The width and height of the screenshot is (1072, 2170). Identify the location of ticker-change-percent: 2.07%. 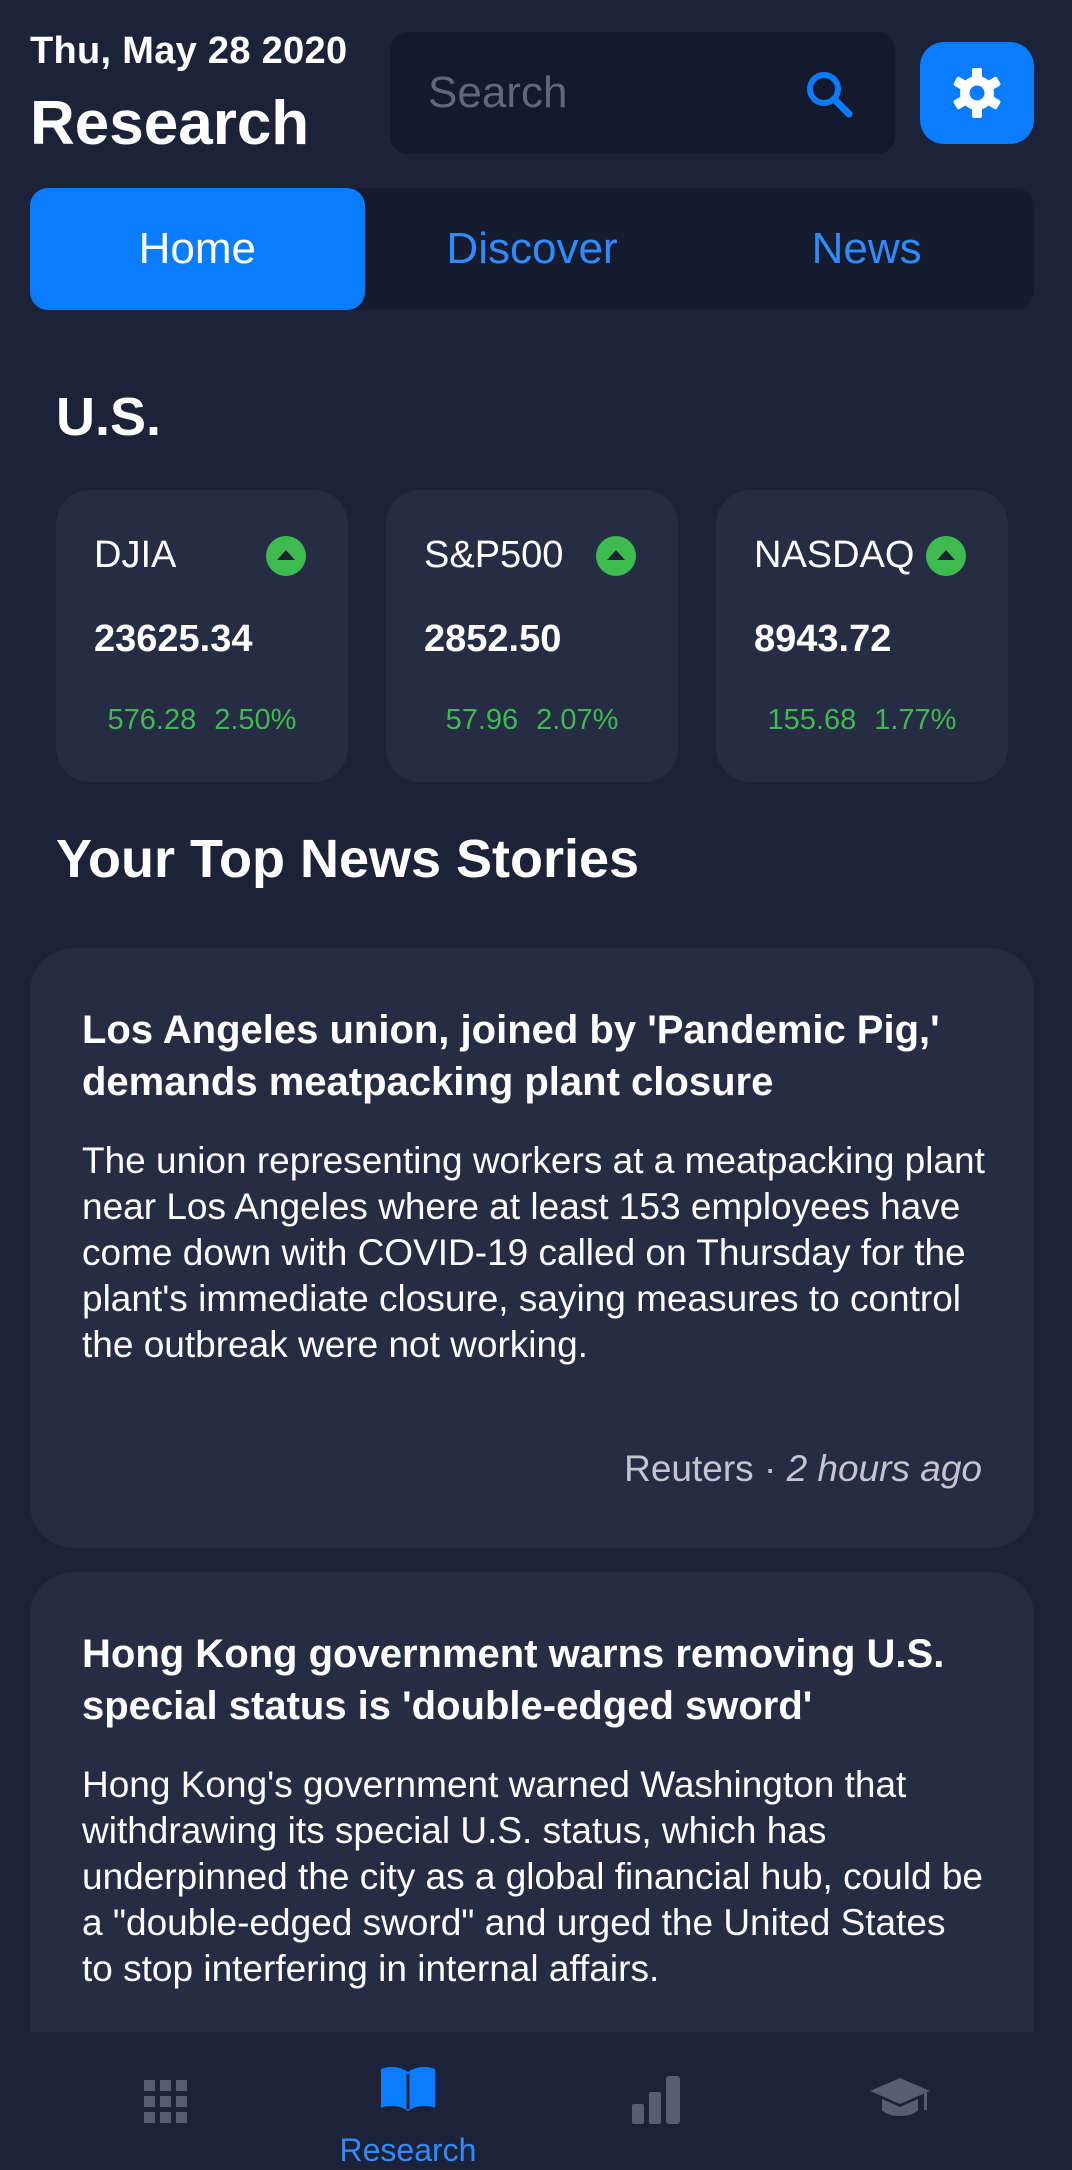
(577, 720).